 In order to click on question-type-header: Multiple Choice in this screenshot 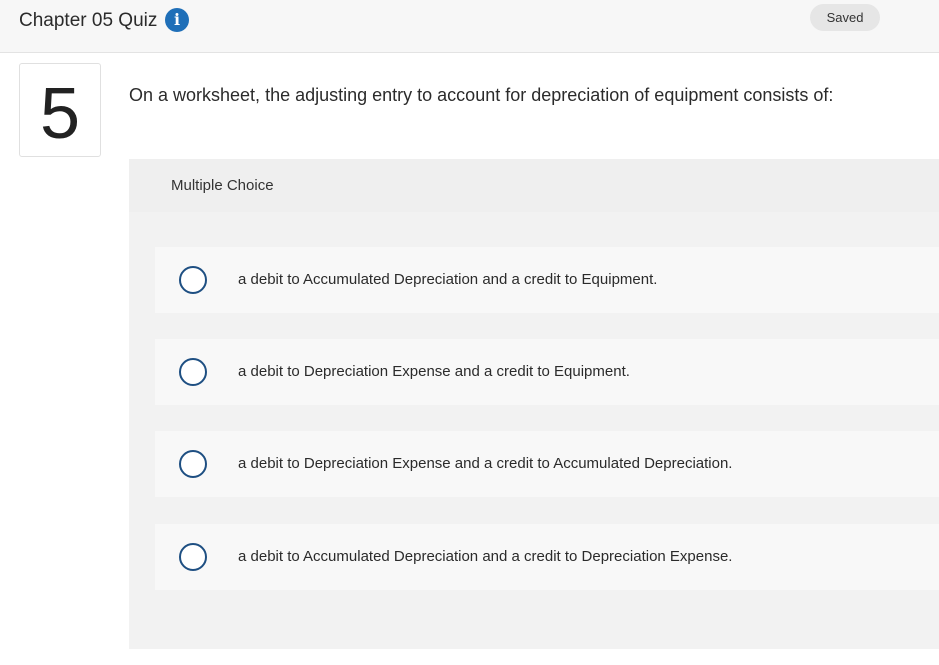, I will do `click(534, 185)`.